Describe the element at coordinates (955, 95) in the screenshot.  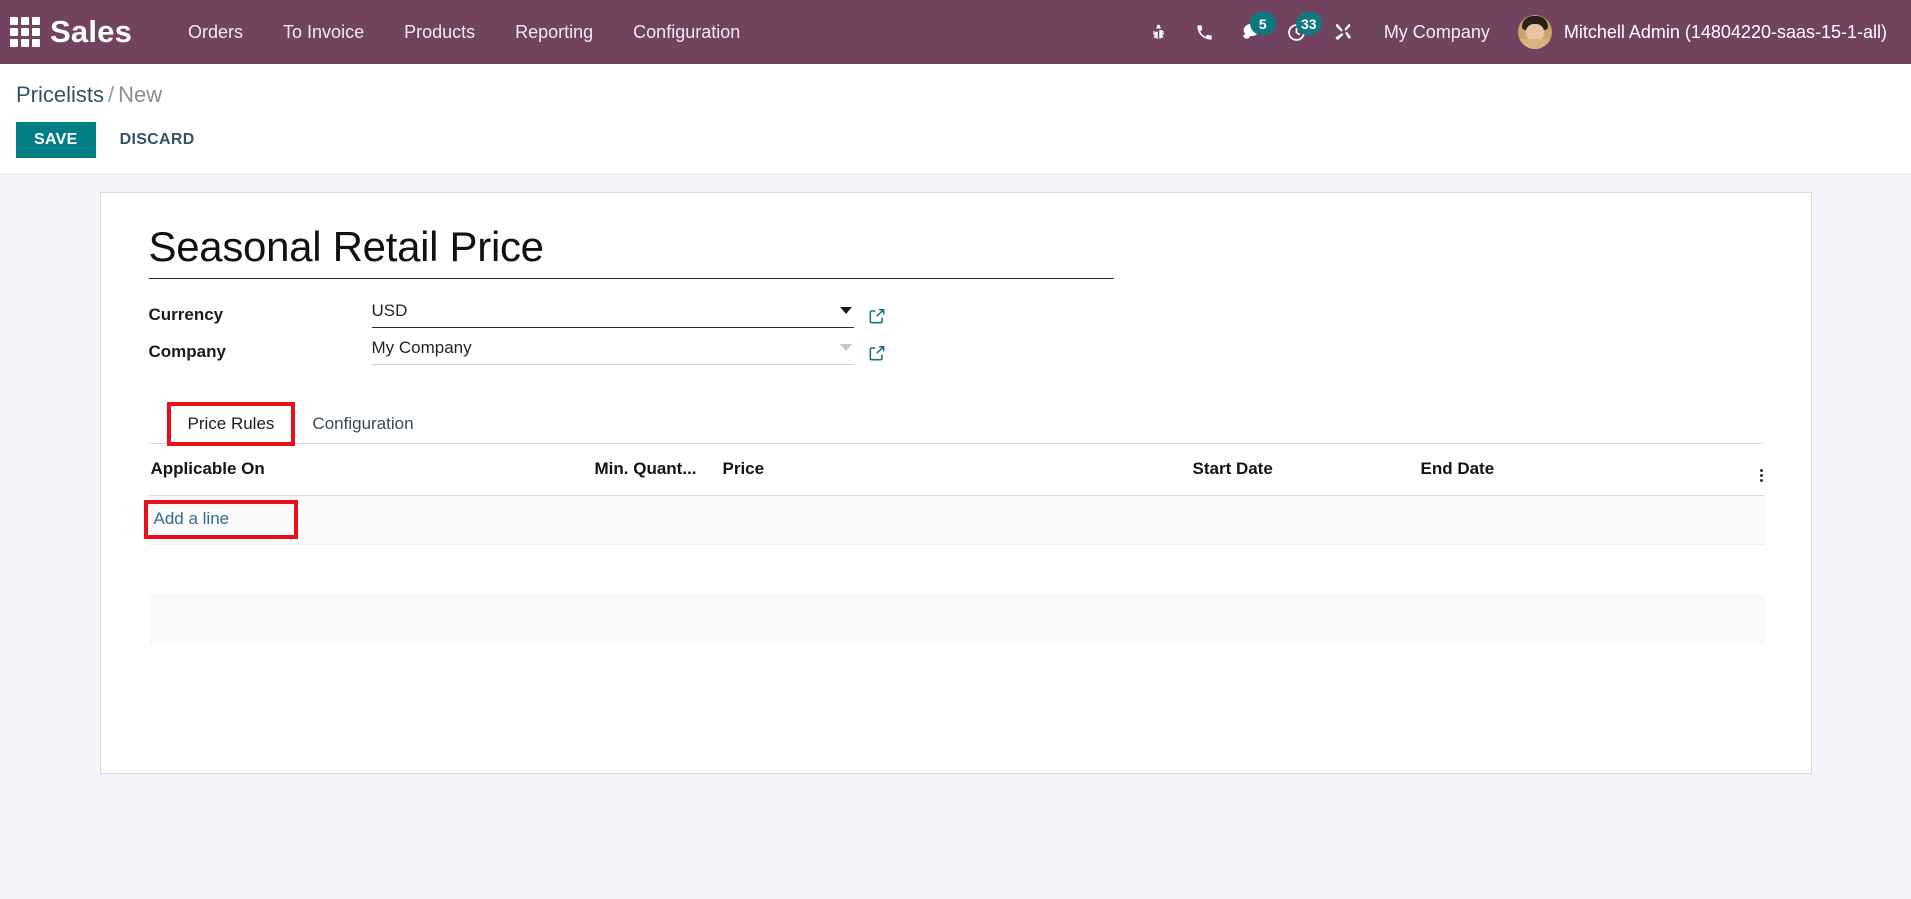
I see `breadcrumb: Pricelists / New` at that location.